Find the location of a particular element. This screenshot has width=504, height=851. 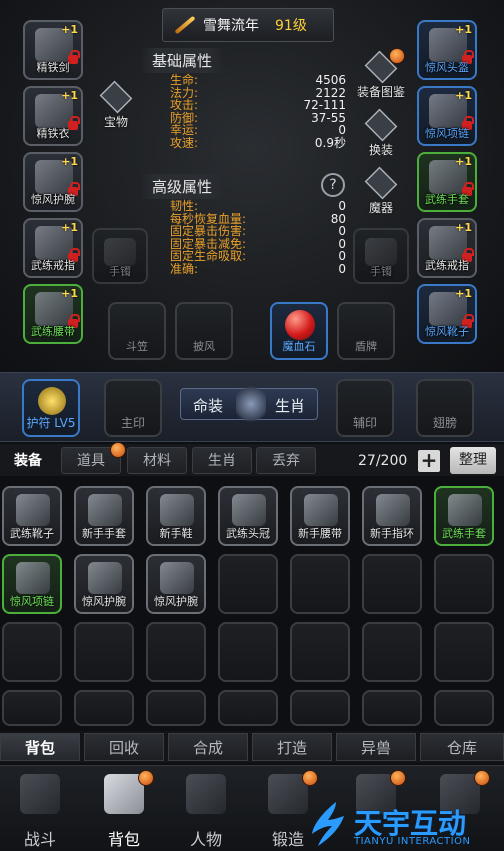

help-button: ? is located at coordinates (333, 185).